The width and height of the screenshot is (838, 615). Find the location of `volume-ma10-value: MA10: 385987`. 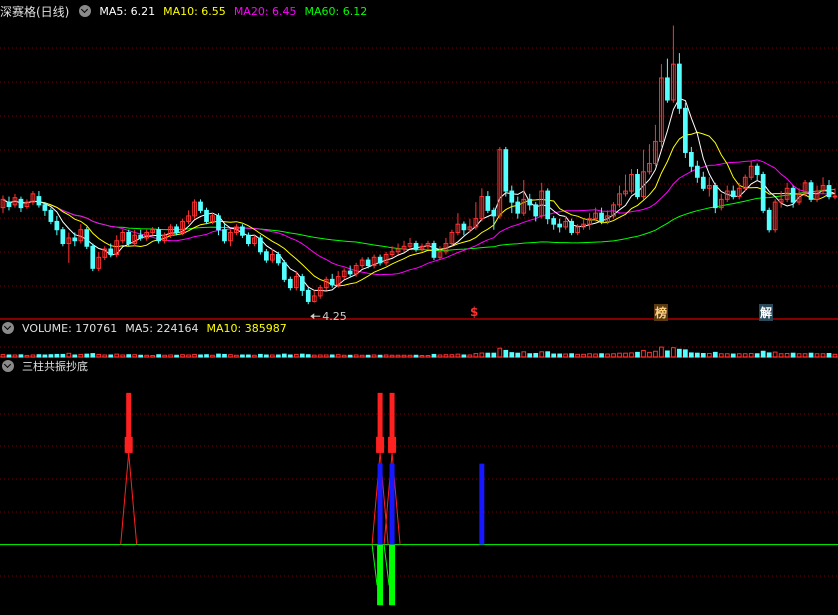

volume-ma10-value: MA10: 385987 is located at coordinates (246, 328).